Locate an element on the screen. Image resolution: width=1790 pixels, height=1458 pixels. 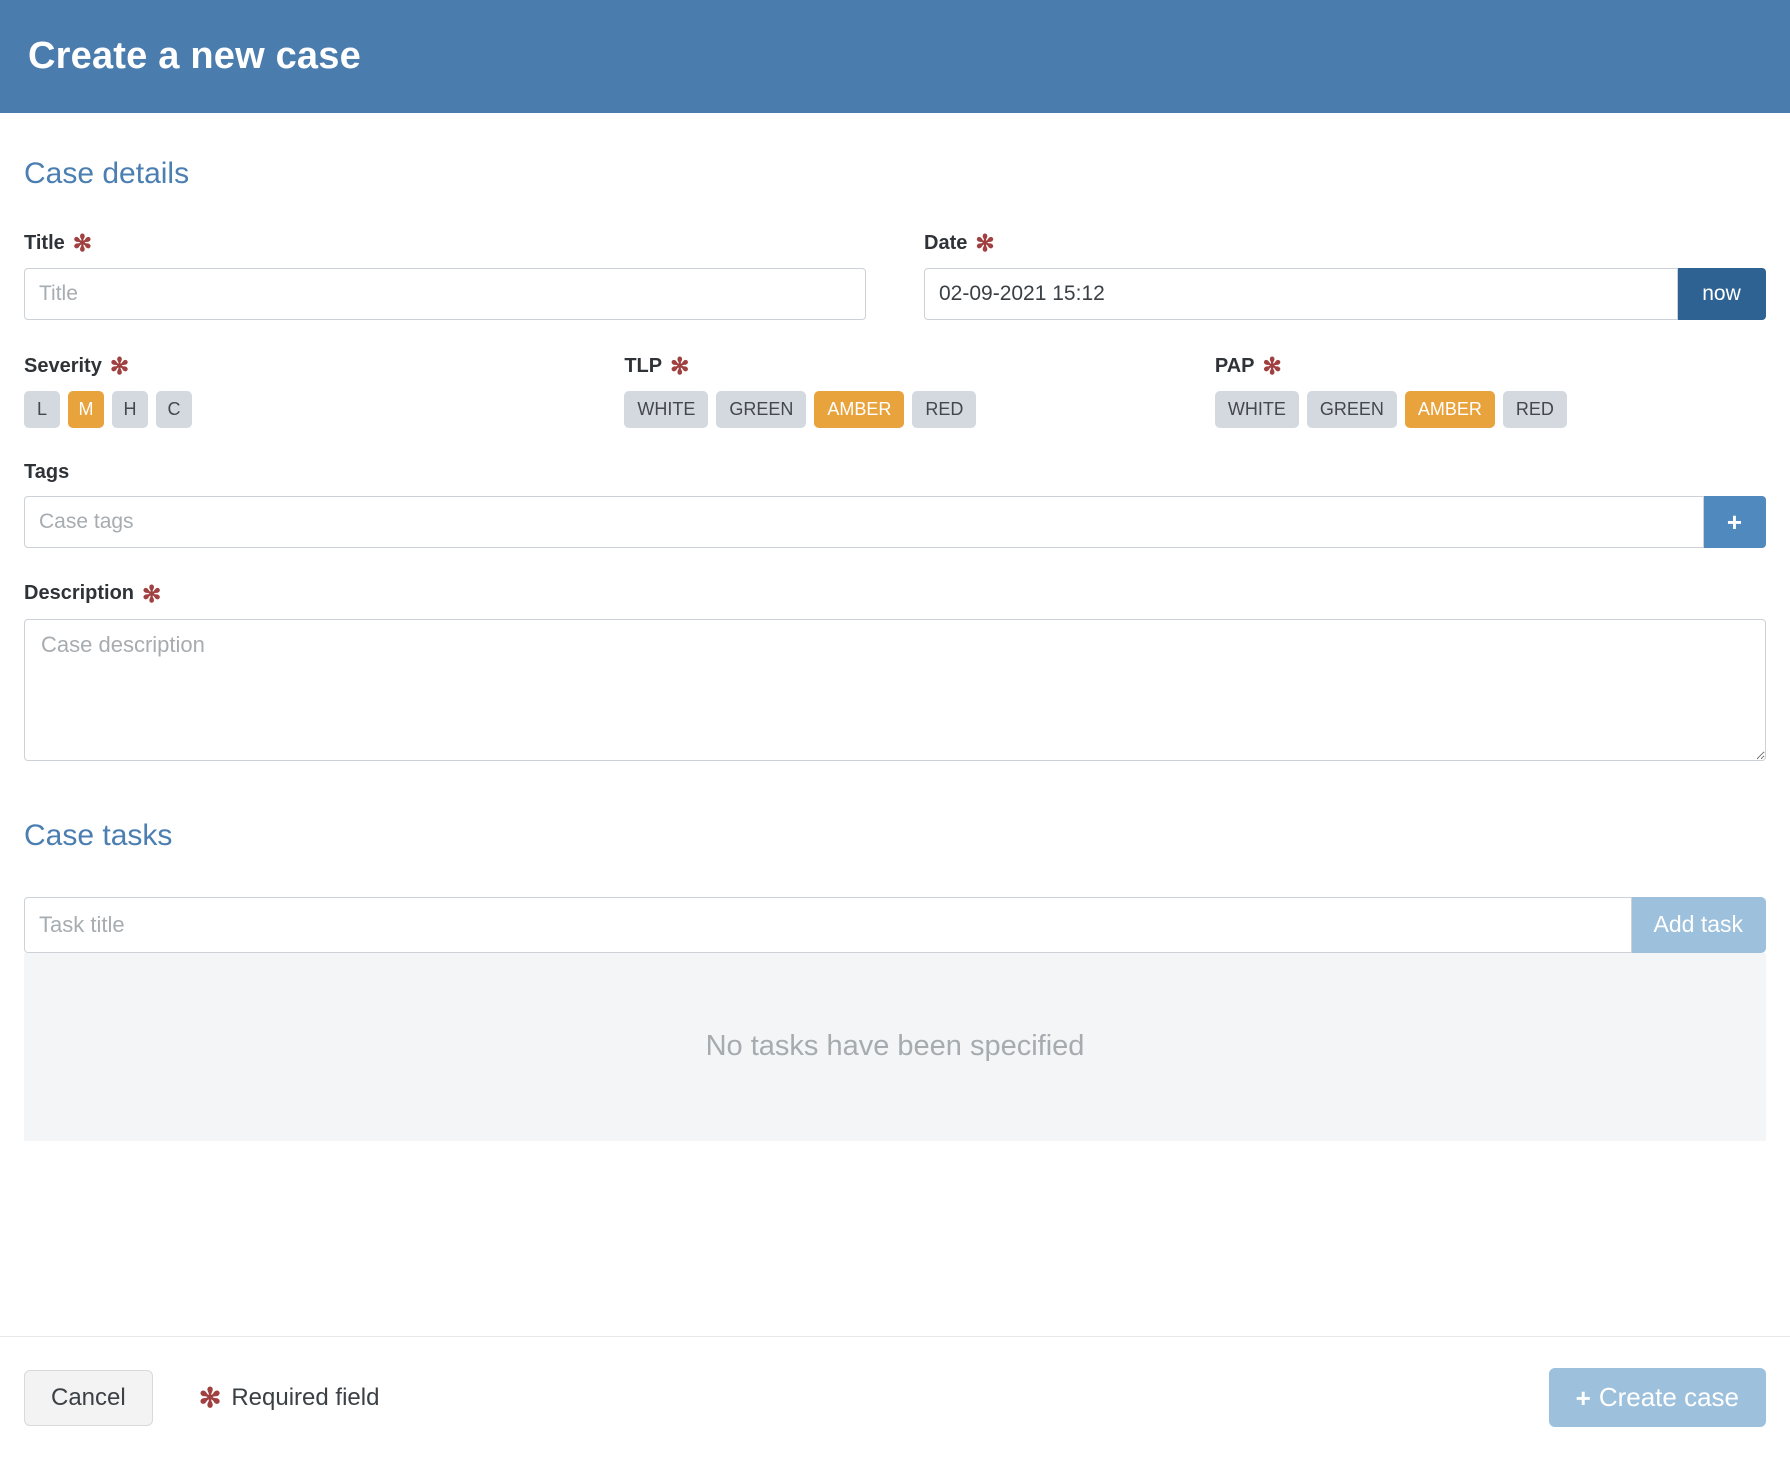
description-label-text: Description is located at coordinates (79, 593).